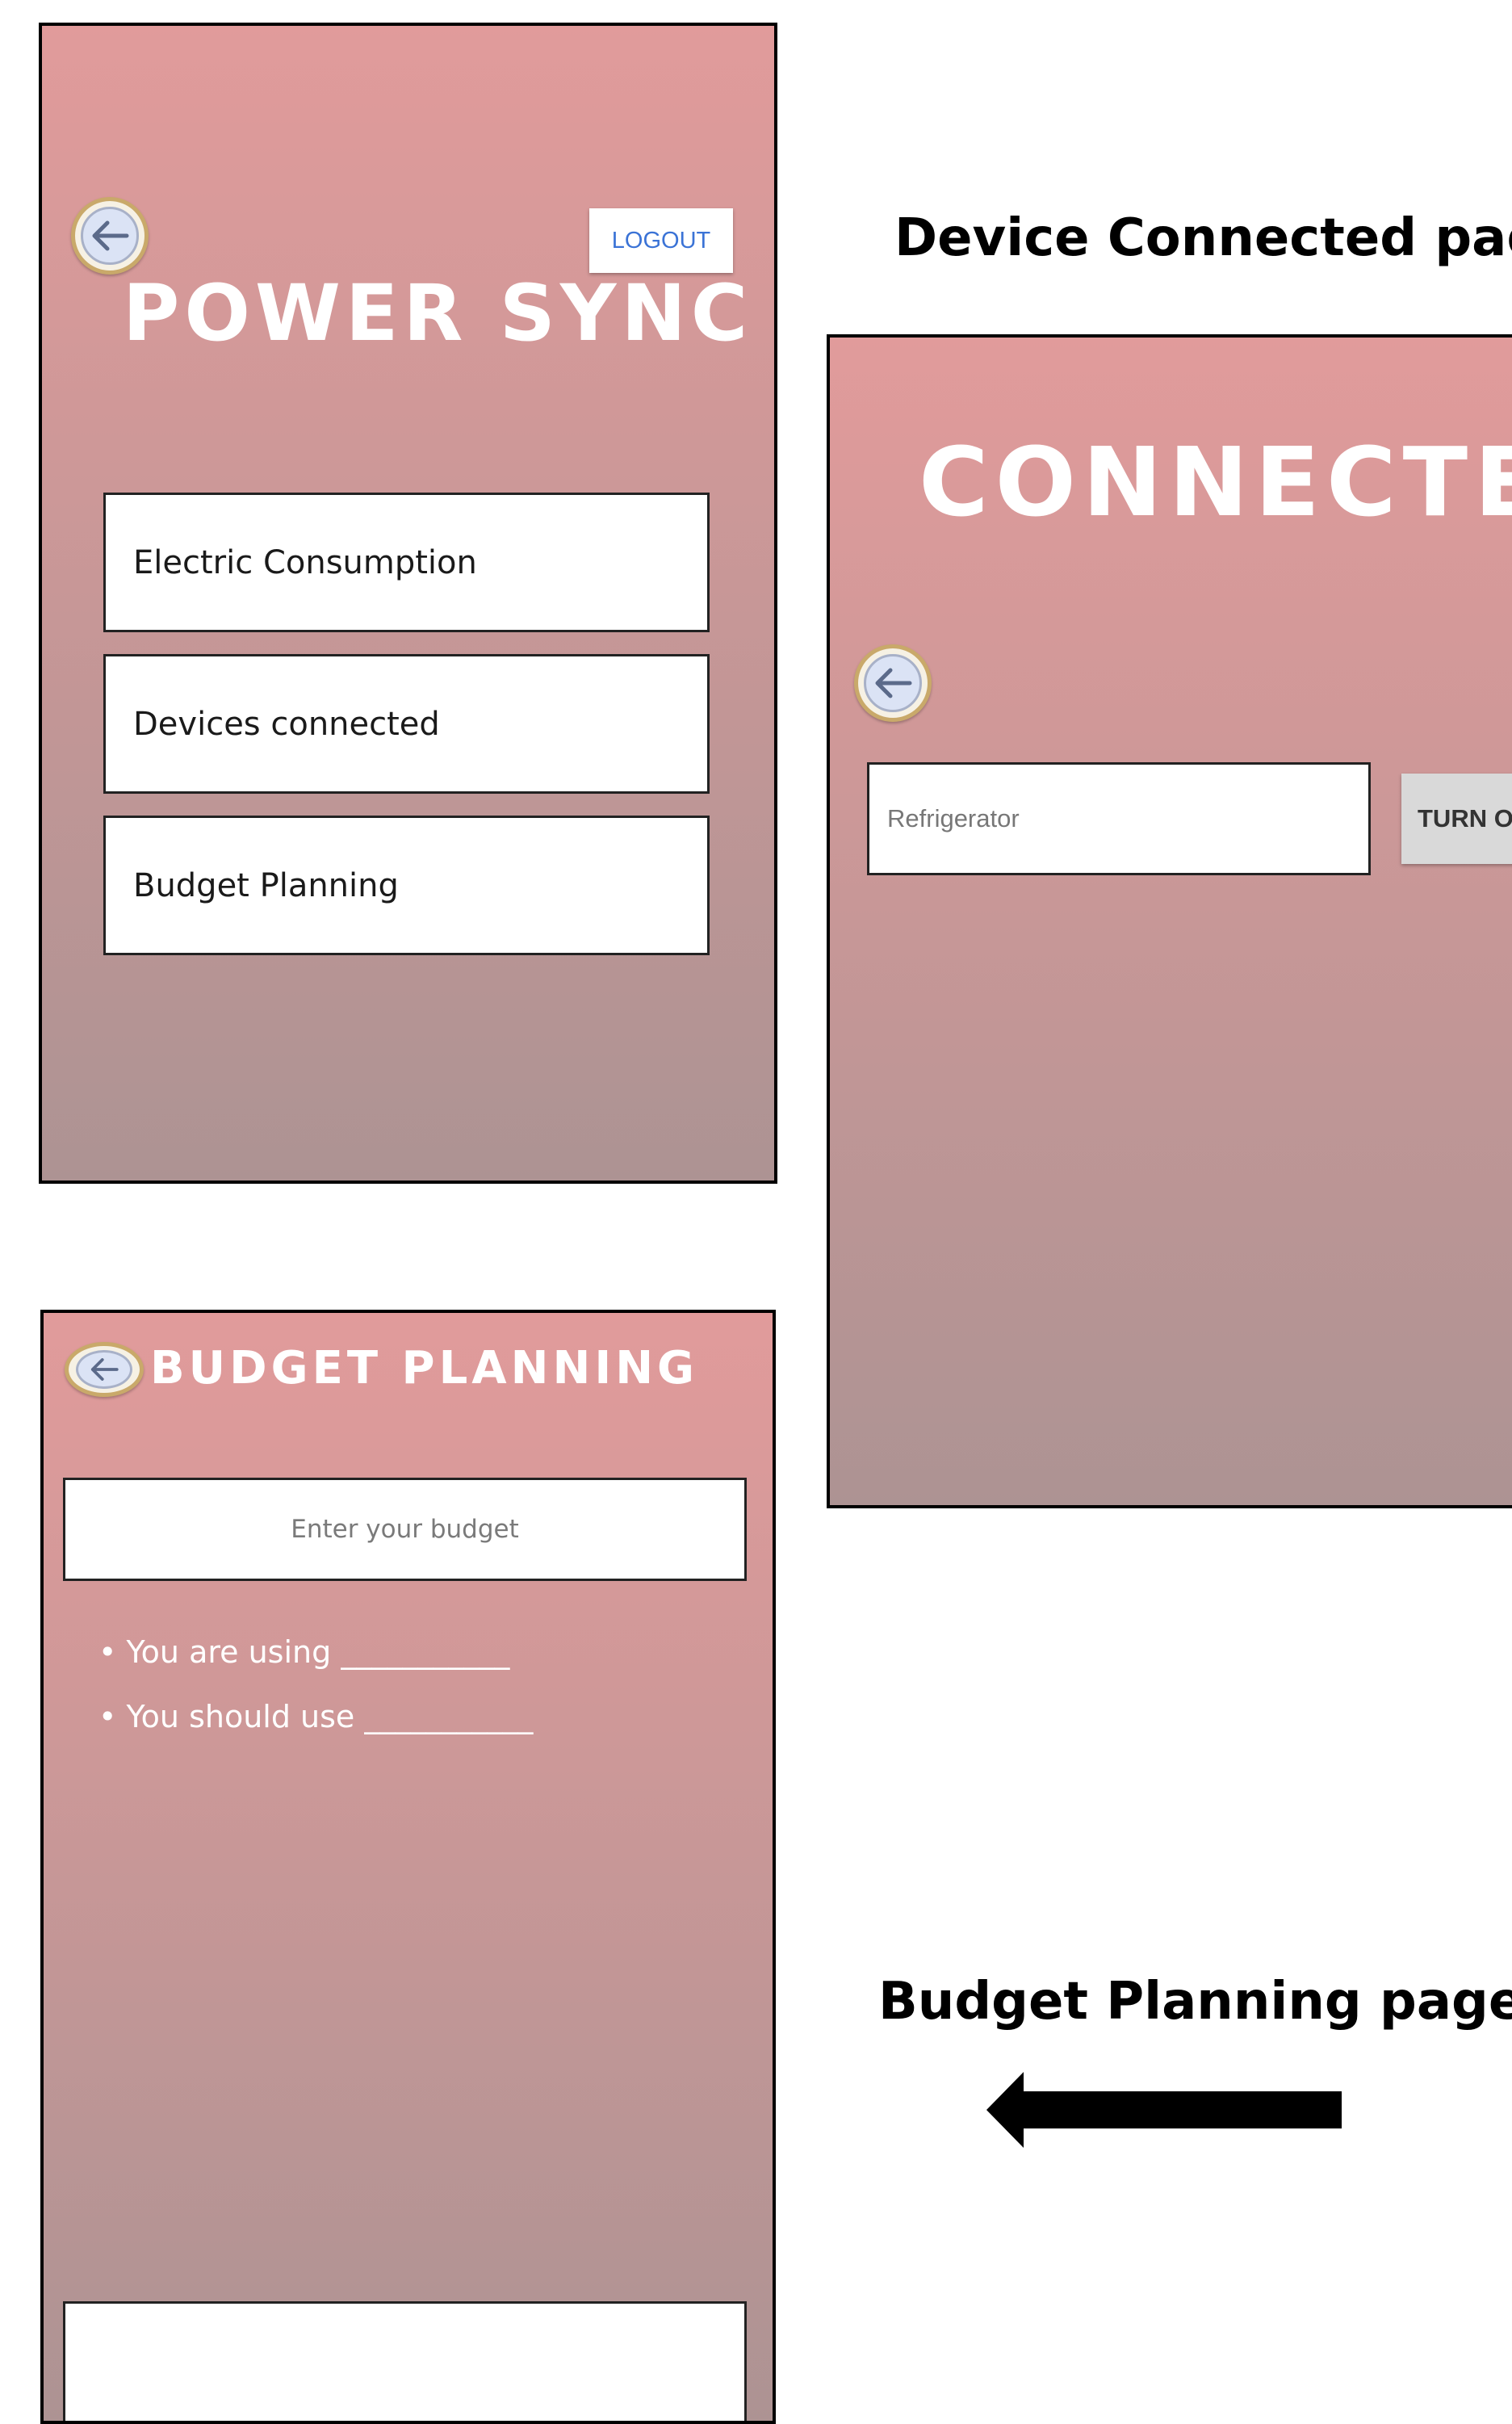  I want to click on app-title: POWER SYNC, so click(438, 313).